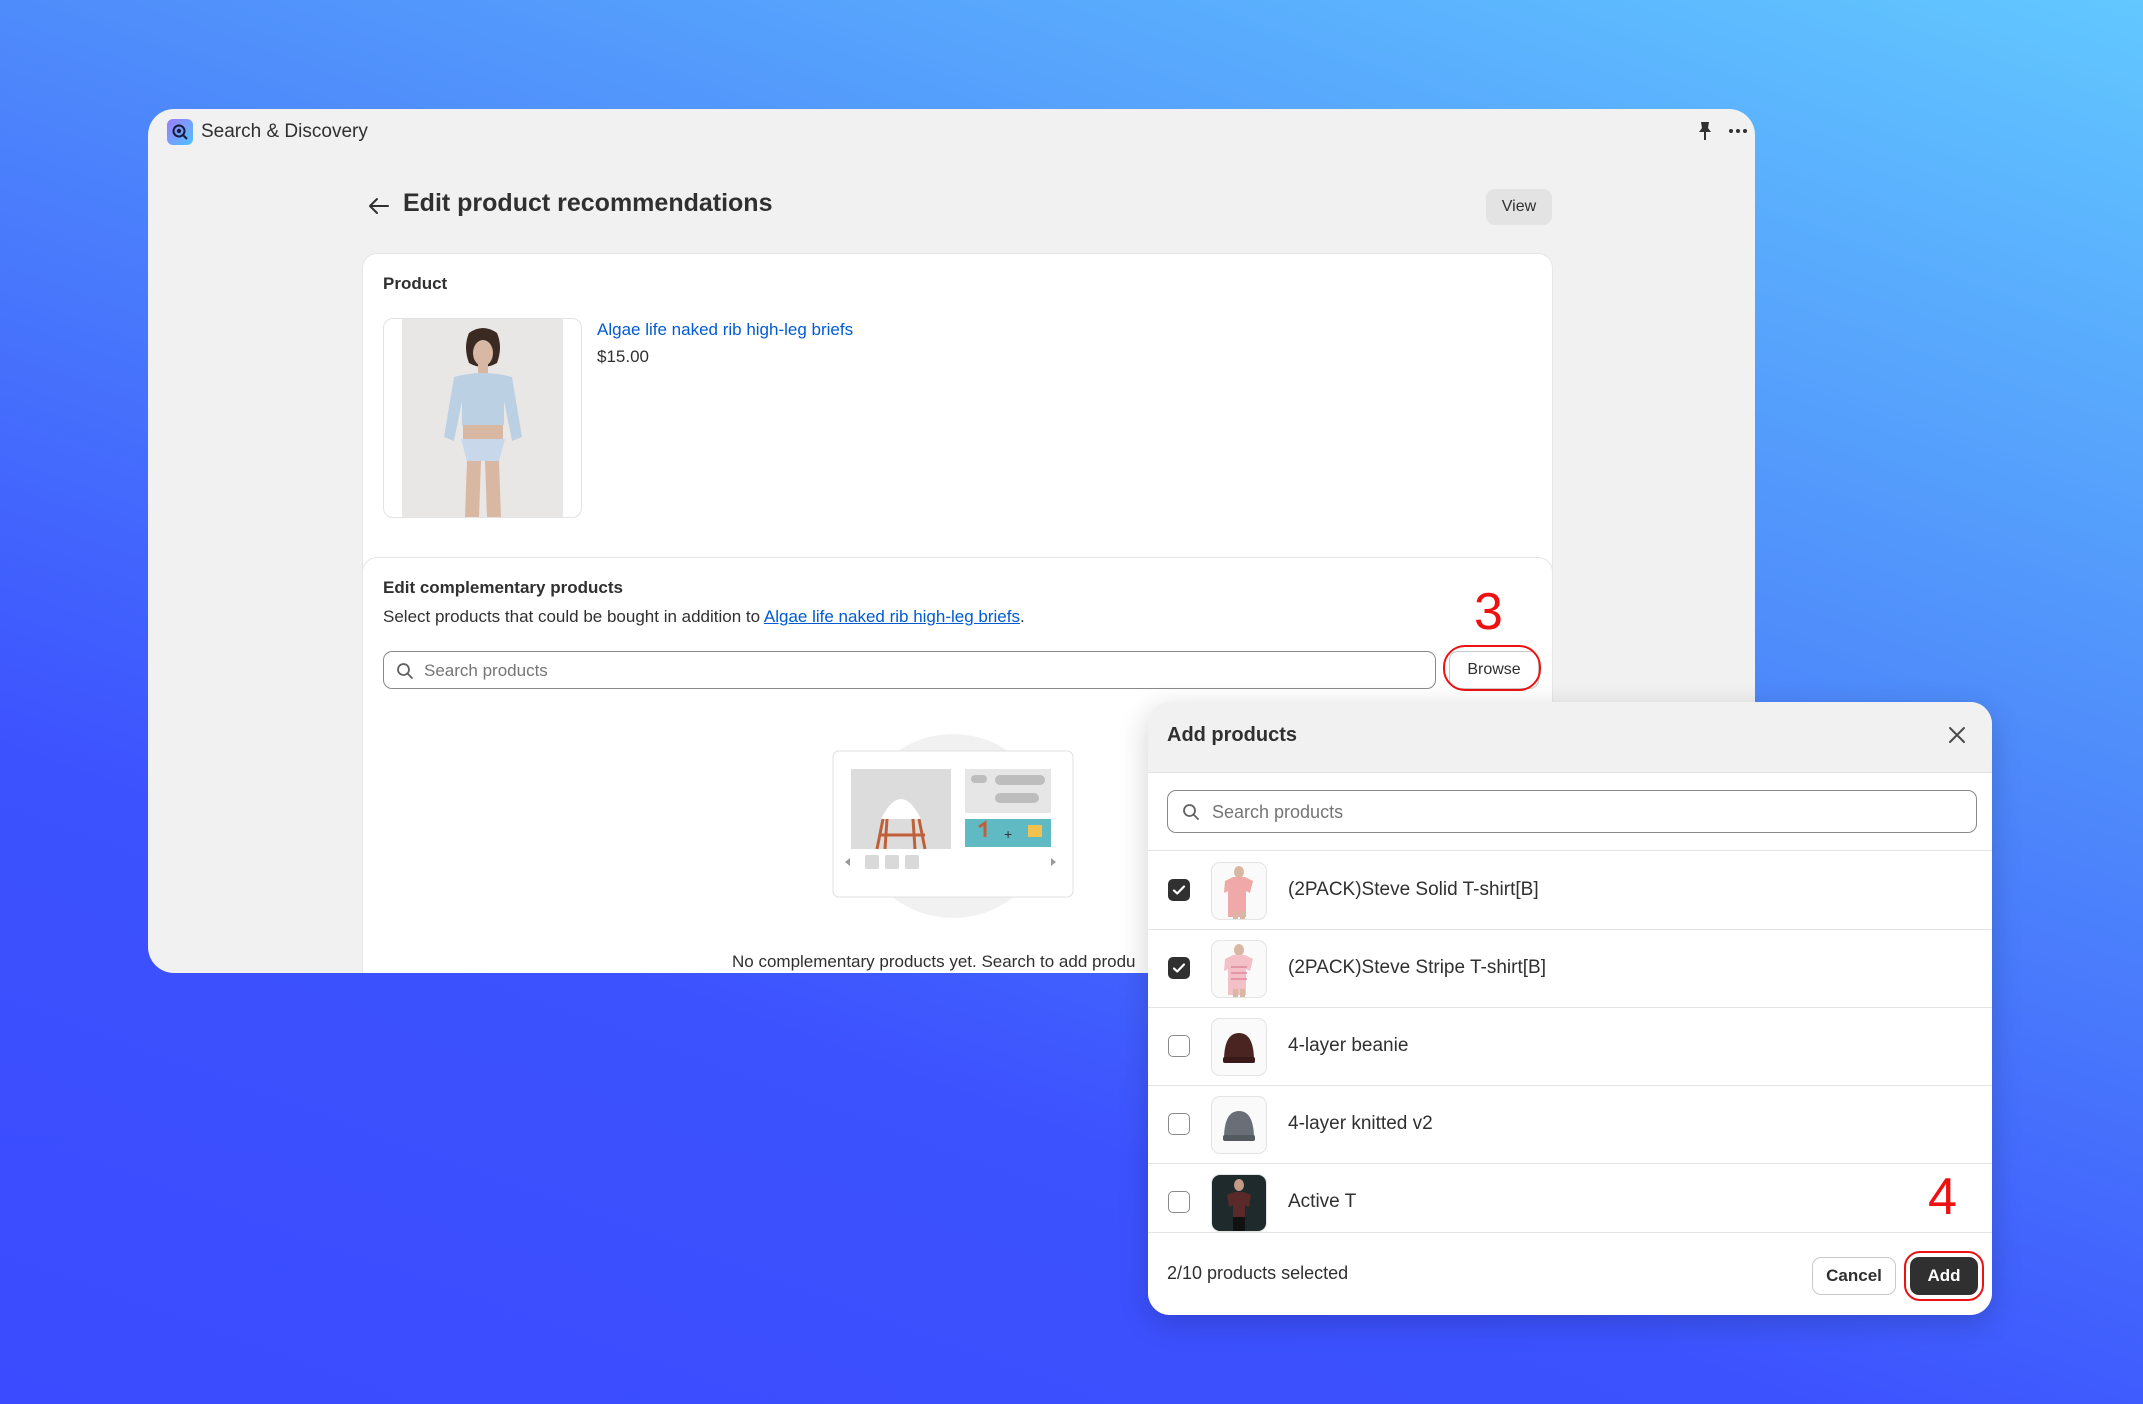 The height and width of the screenshot is (1404, 2143). I want to click on empty-state-illustration: +, so click(953, 828).